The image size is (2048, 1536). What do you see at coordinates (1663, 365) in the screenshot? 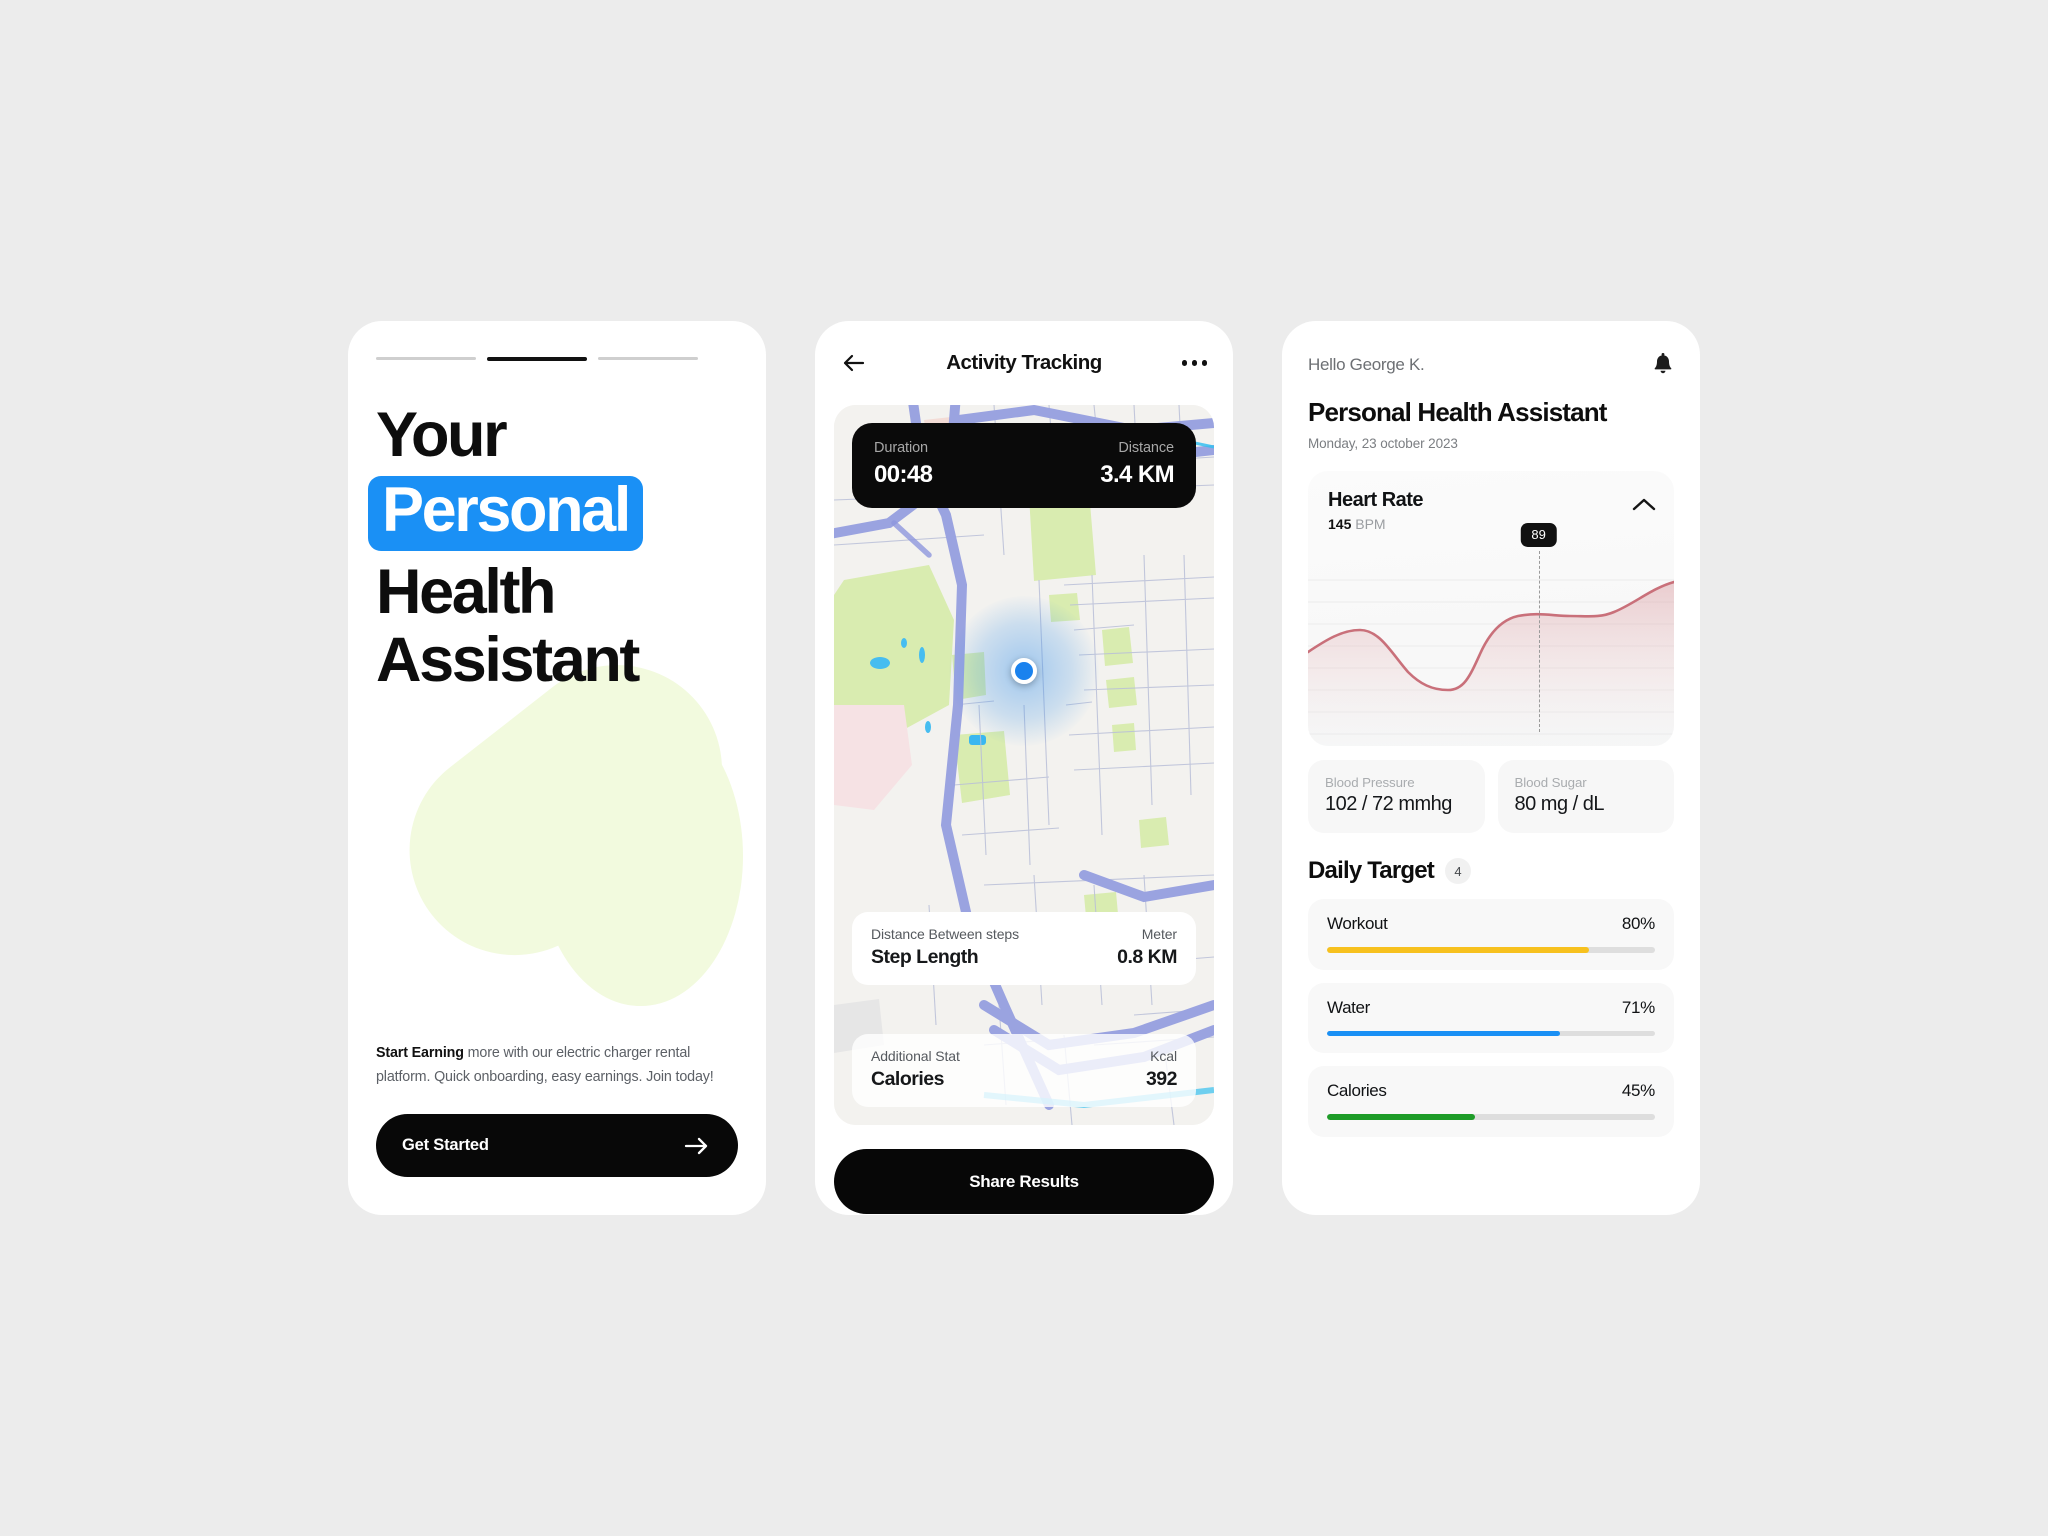
I see `notification-bell-icon` at bounding box center [1663, 365].